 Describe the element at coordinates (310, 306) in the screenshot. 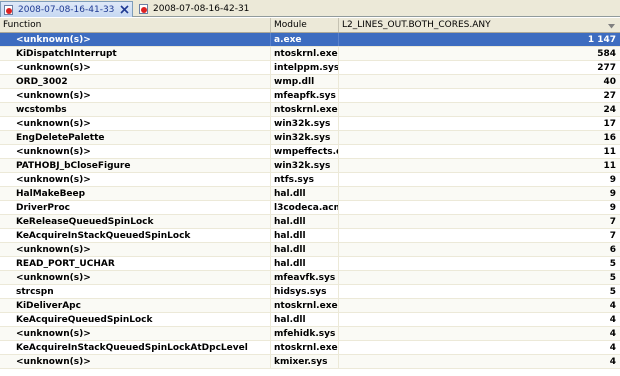

I see `table-row: KiDeliverApc ntoskrnl.exe 4` at that location.